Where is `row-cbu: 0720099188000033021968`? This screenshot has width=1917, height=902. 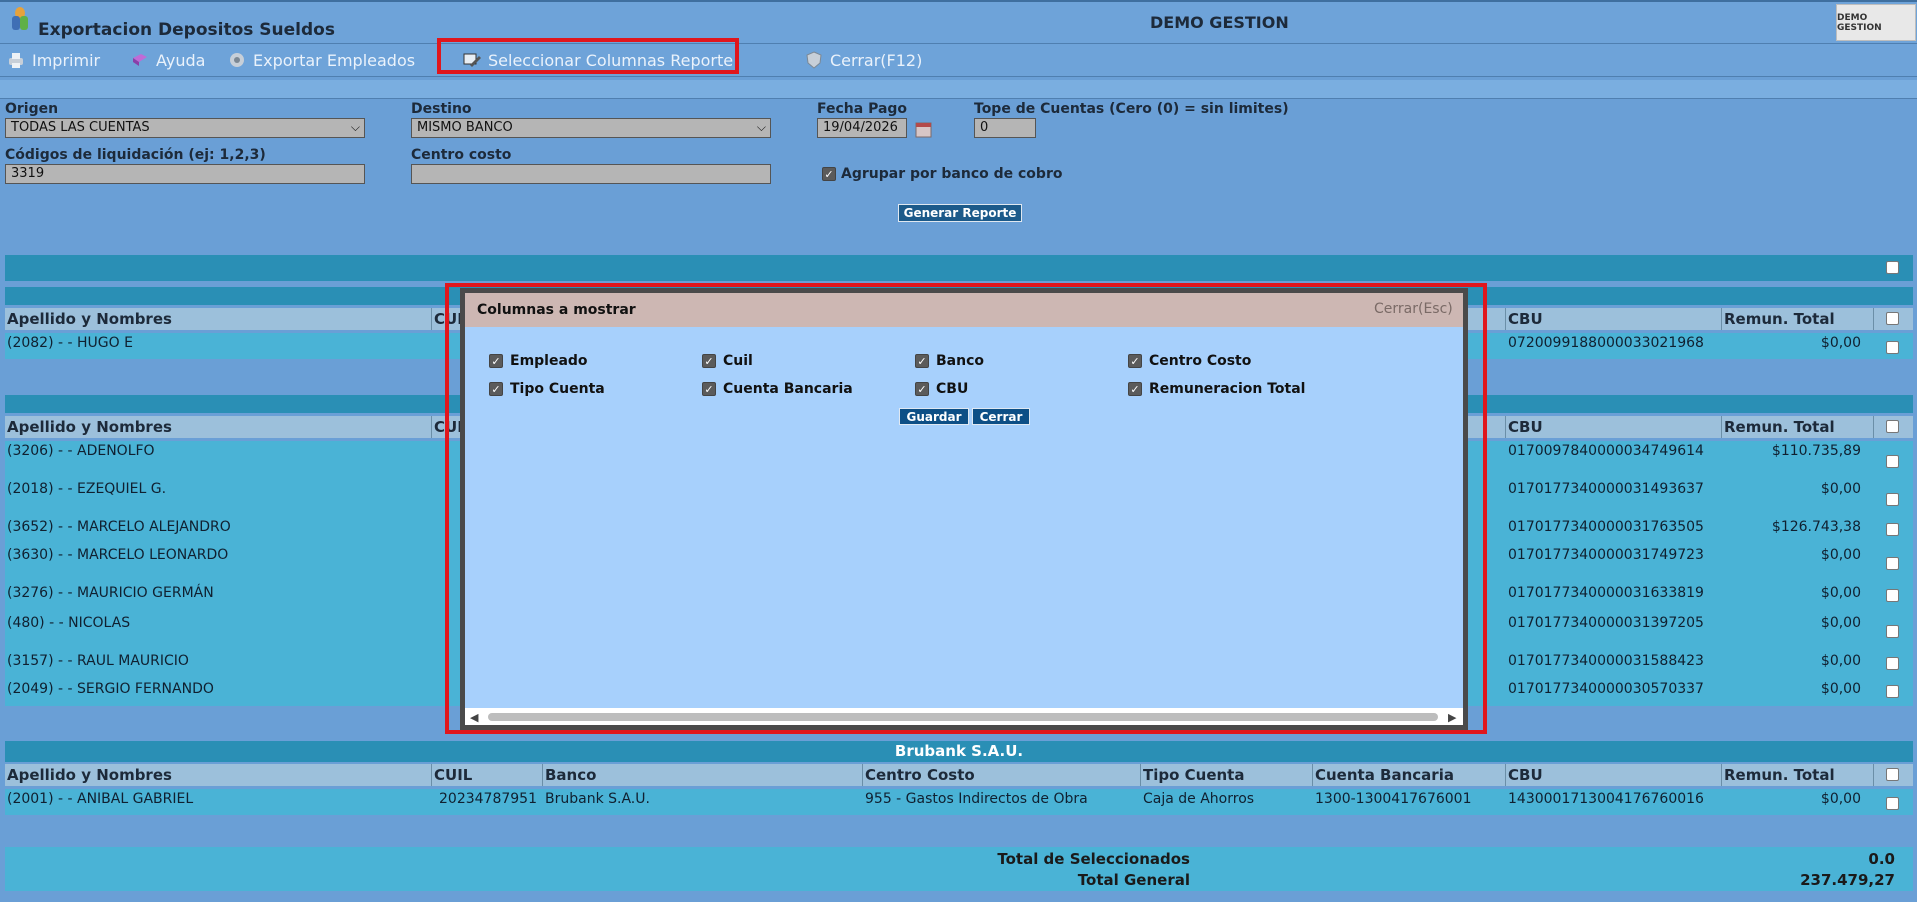 row-cbu: 0720099188000033021968 is located at coordinates (1606, 343).